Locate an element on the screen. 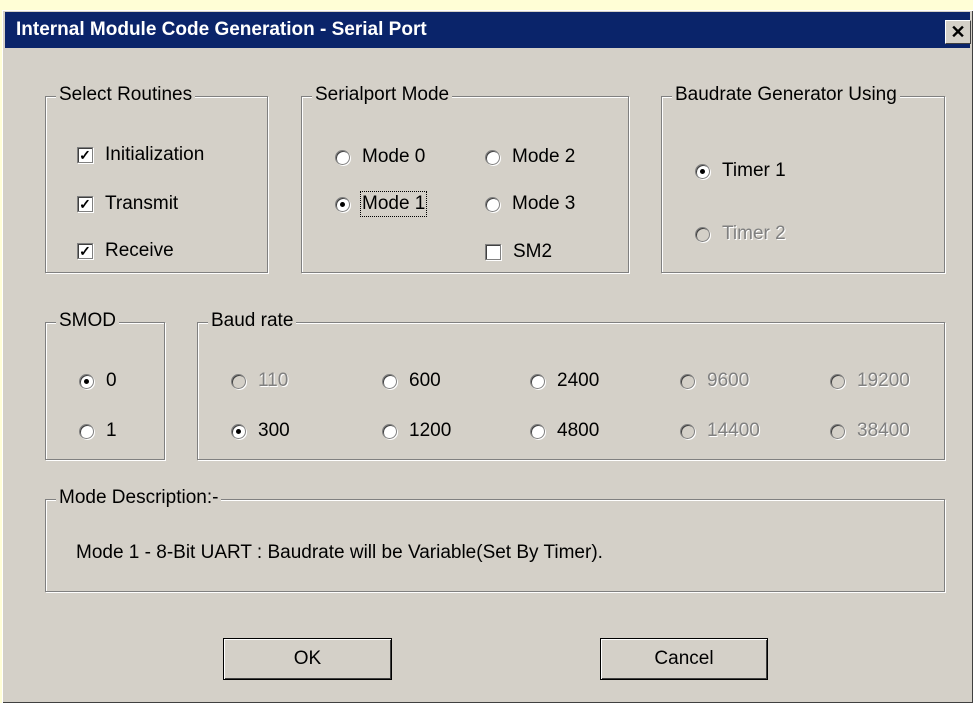  smod-legend: SMOD is located at coordinates (87, 321).